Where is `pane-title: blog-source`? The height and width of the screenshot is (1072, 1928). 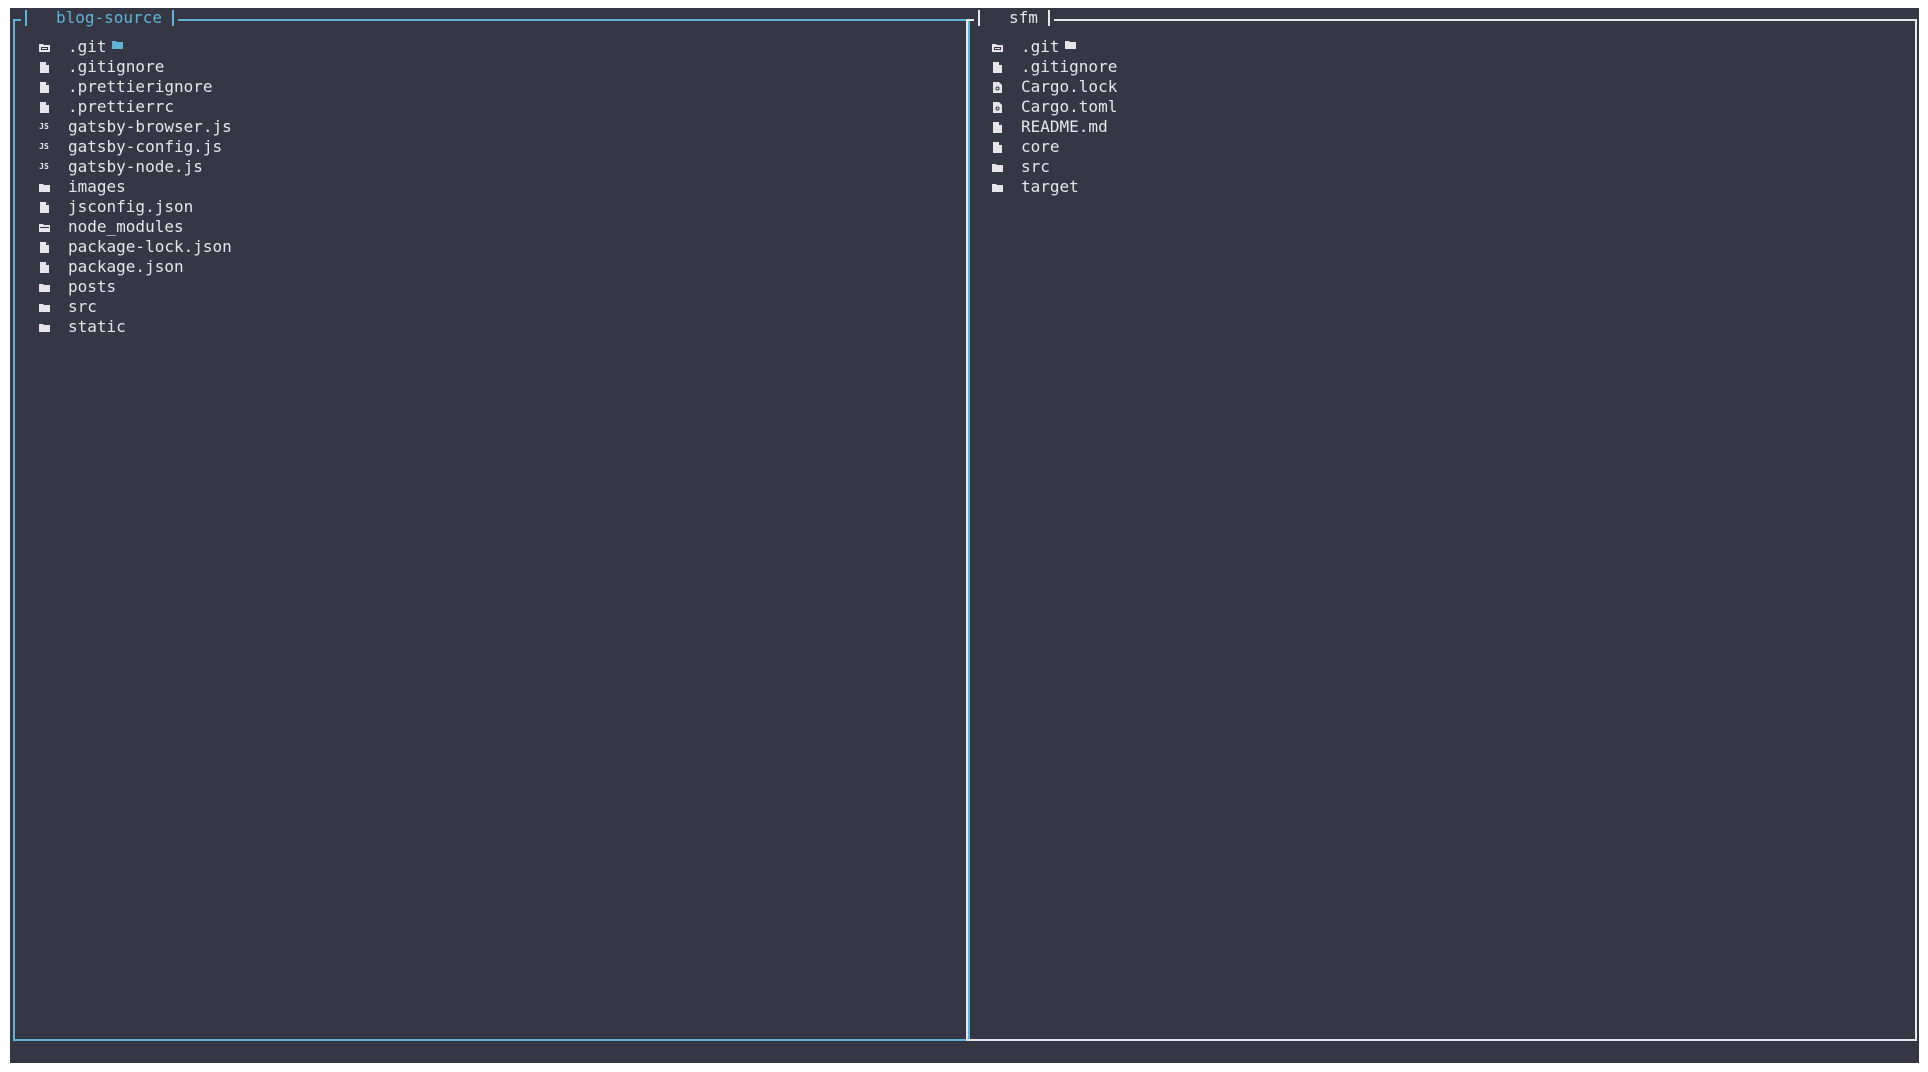 pane-title: blog-source is located at coordinates (109, 17).